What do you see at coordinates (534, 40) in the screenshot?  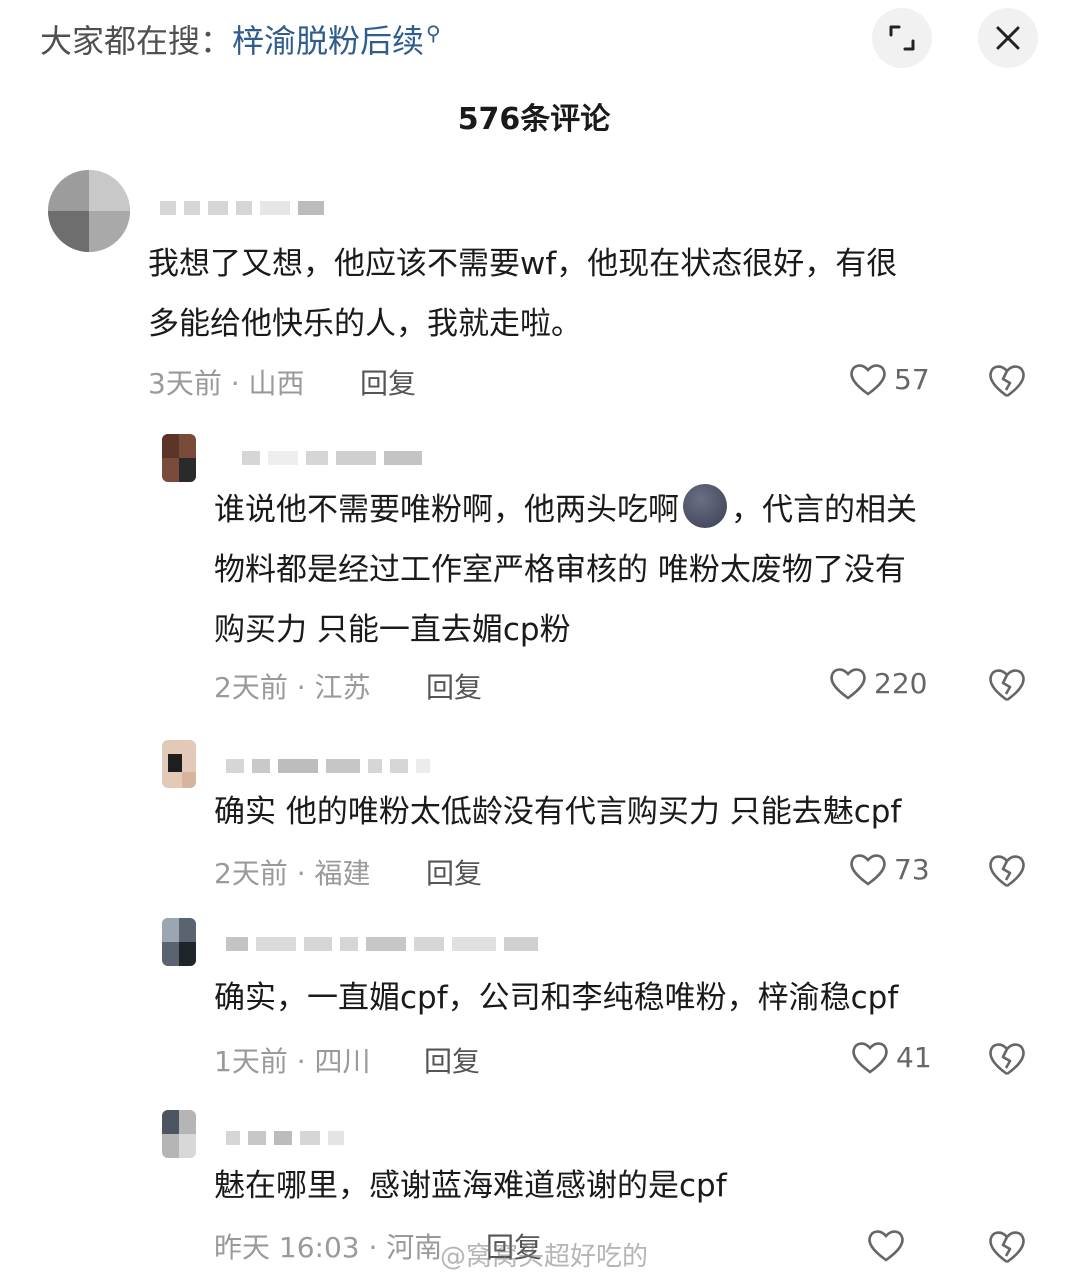 I see `top-bar: 大家都在搜：梓渝脱粉后续 ⚲` at bounding box center [534, 40].